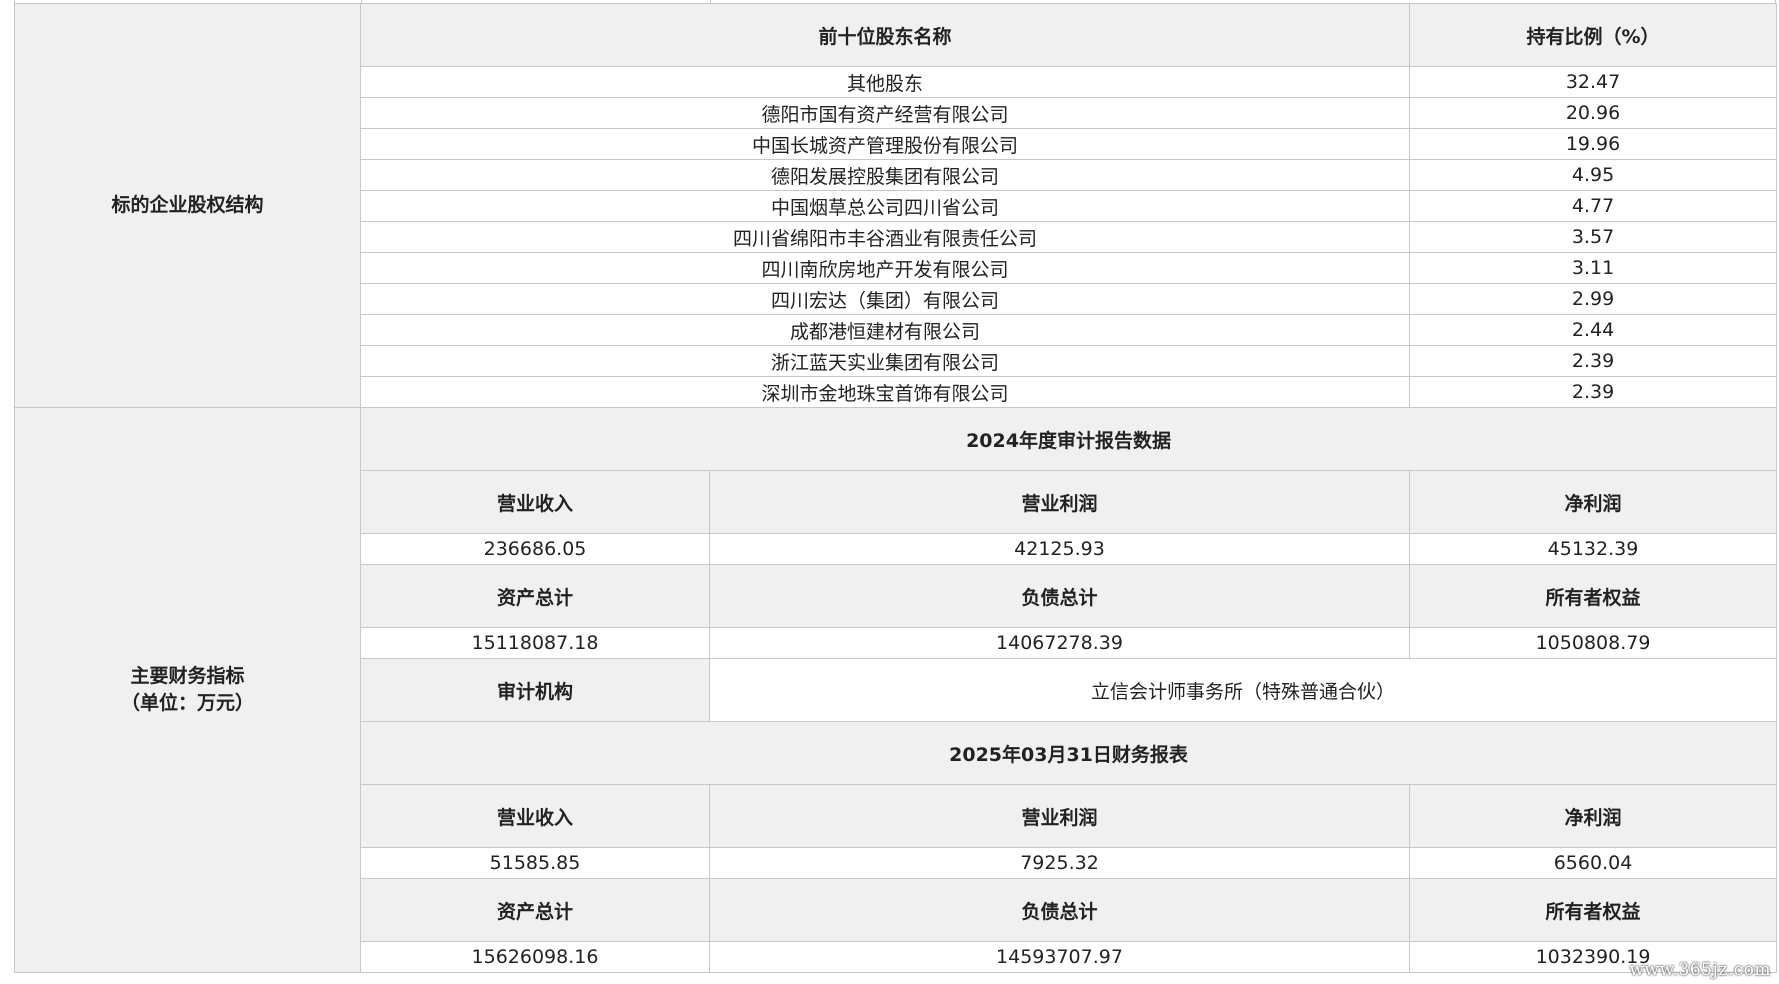  I want to click on holding-ratio: 19.96, so click(1593, 144).